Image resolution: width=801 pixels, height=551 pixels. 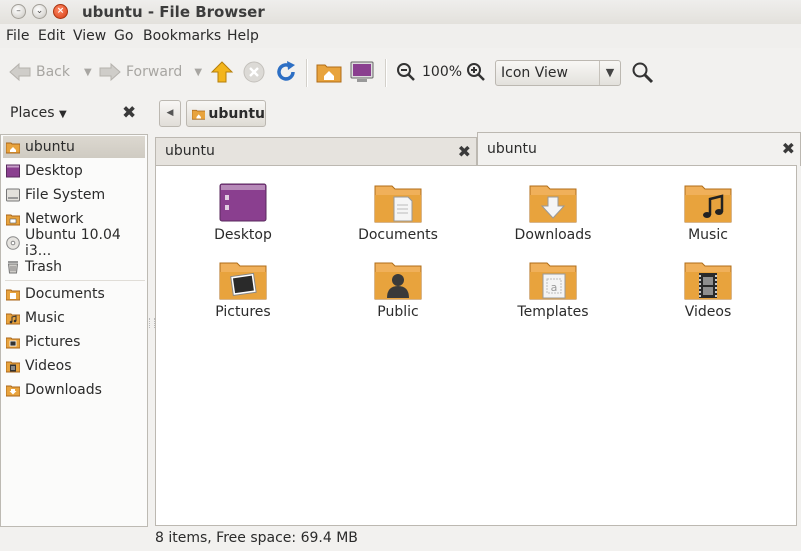 I want to click on back-button: Back ▼, so click(x=50, y=72).